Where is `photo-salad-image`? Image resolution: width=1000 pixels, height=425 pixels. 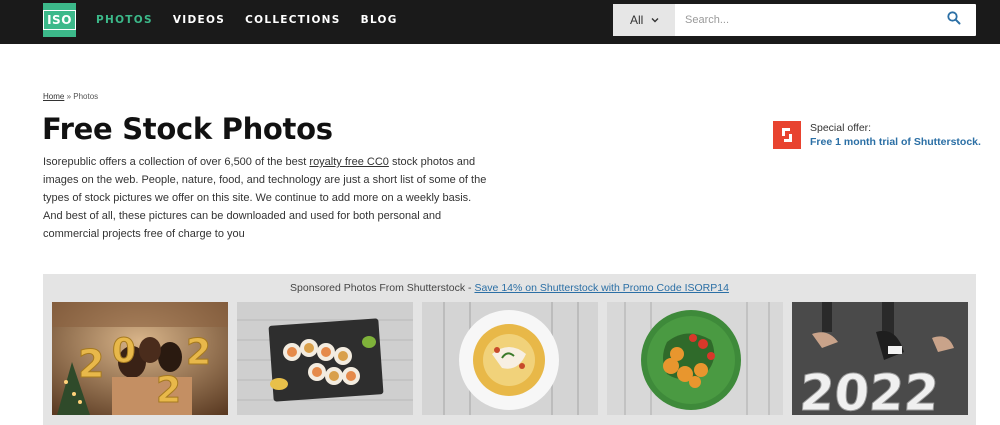 photo-salad-image is located at coordinates (695, 358).